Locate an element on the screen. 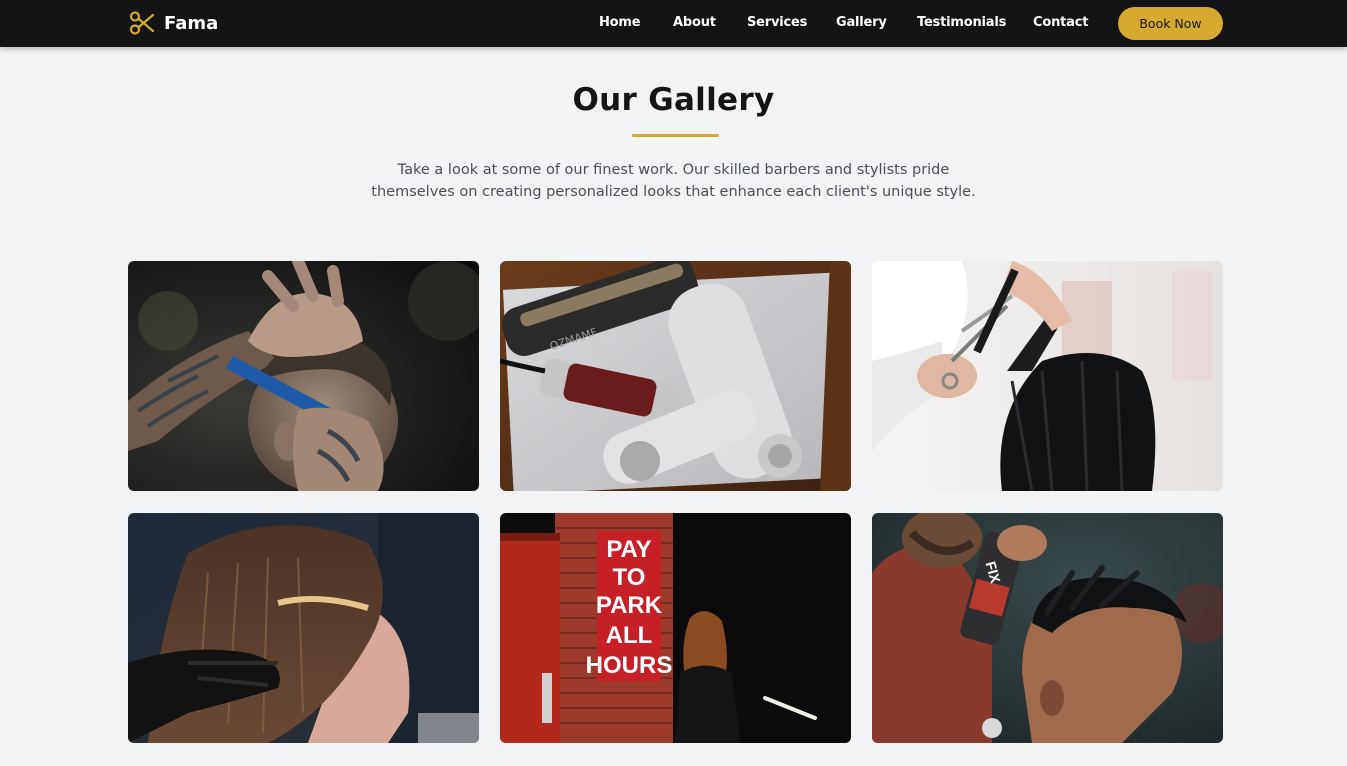 This screenshot has width=1347, height=766. pay-to-park-photo: PAY TO PARK ALL HOURS is located at coordinates (675, 628).